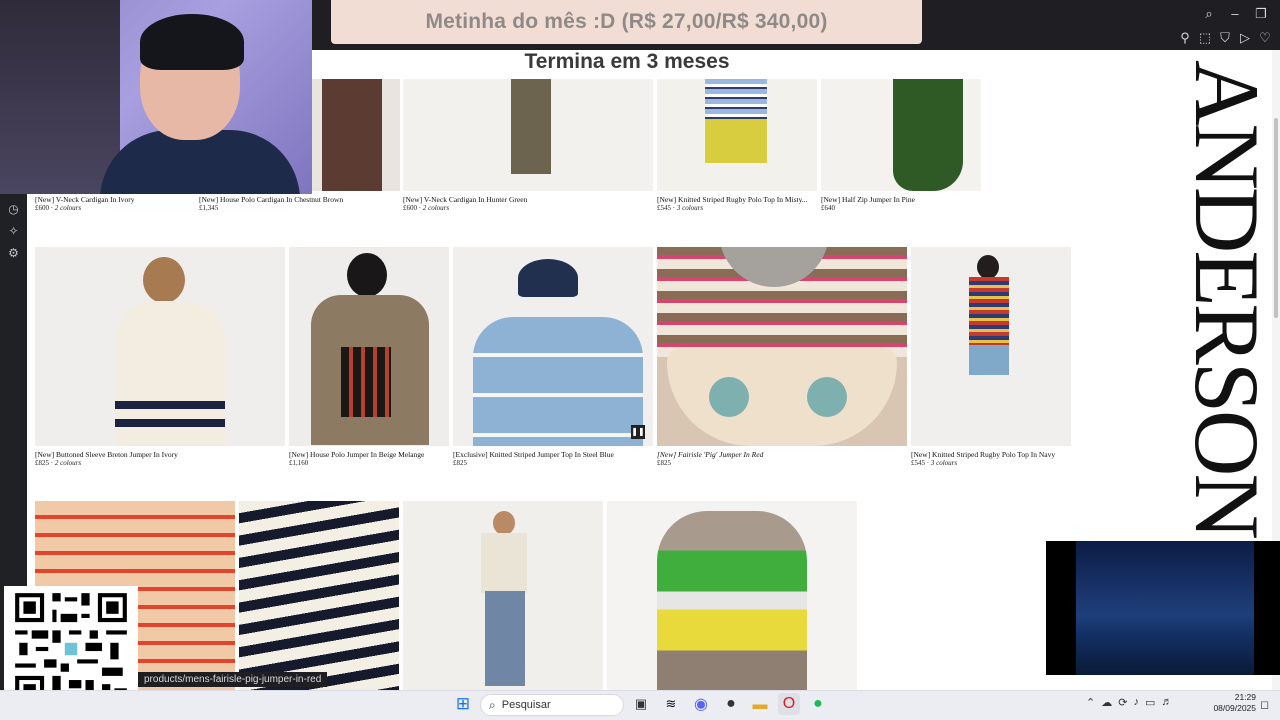 This screenshot has height=720, width=1280. I want to click on opera-icon: O, so click(789, 704).